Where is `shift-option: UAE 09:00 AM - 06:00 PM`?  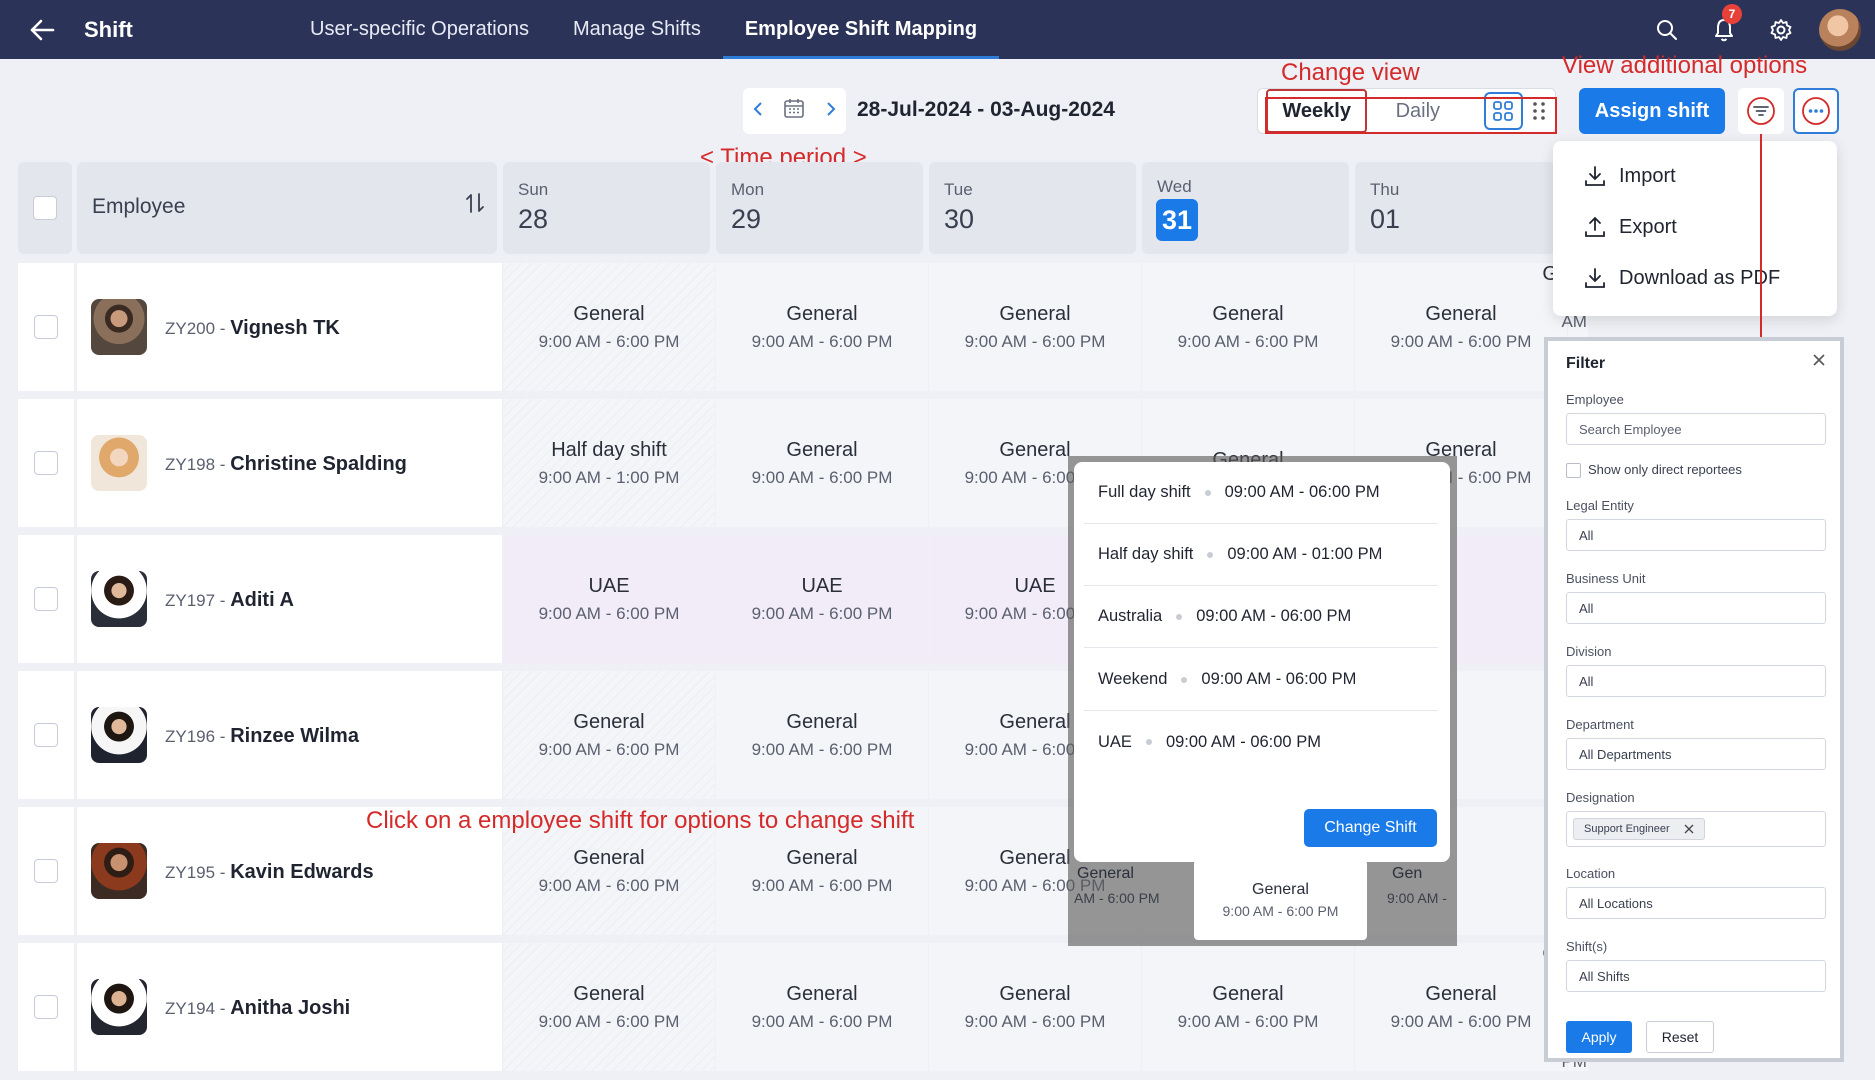
shift-option: UAE 09:00 AM - 06:00 PM is located at coordinates (1261, 742).